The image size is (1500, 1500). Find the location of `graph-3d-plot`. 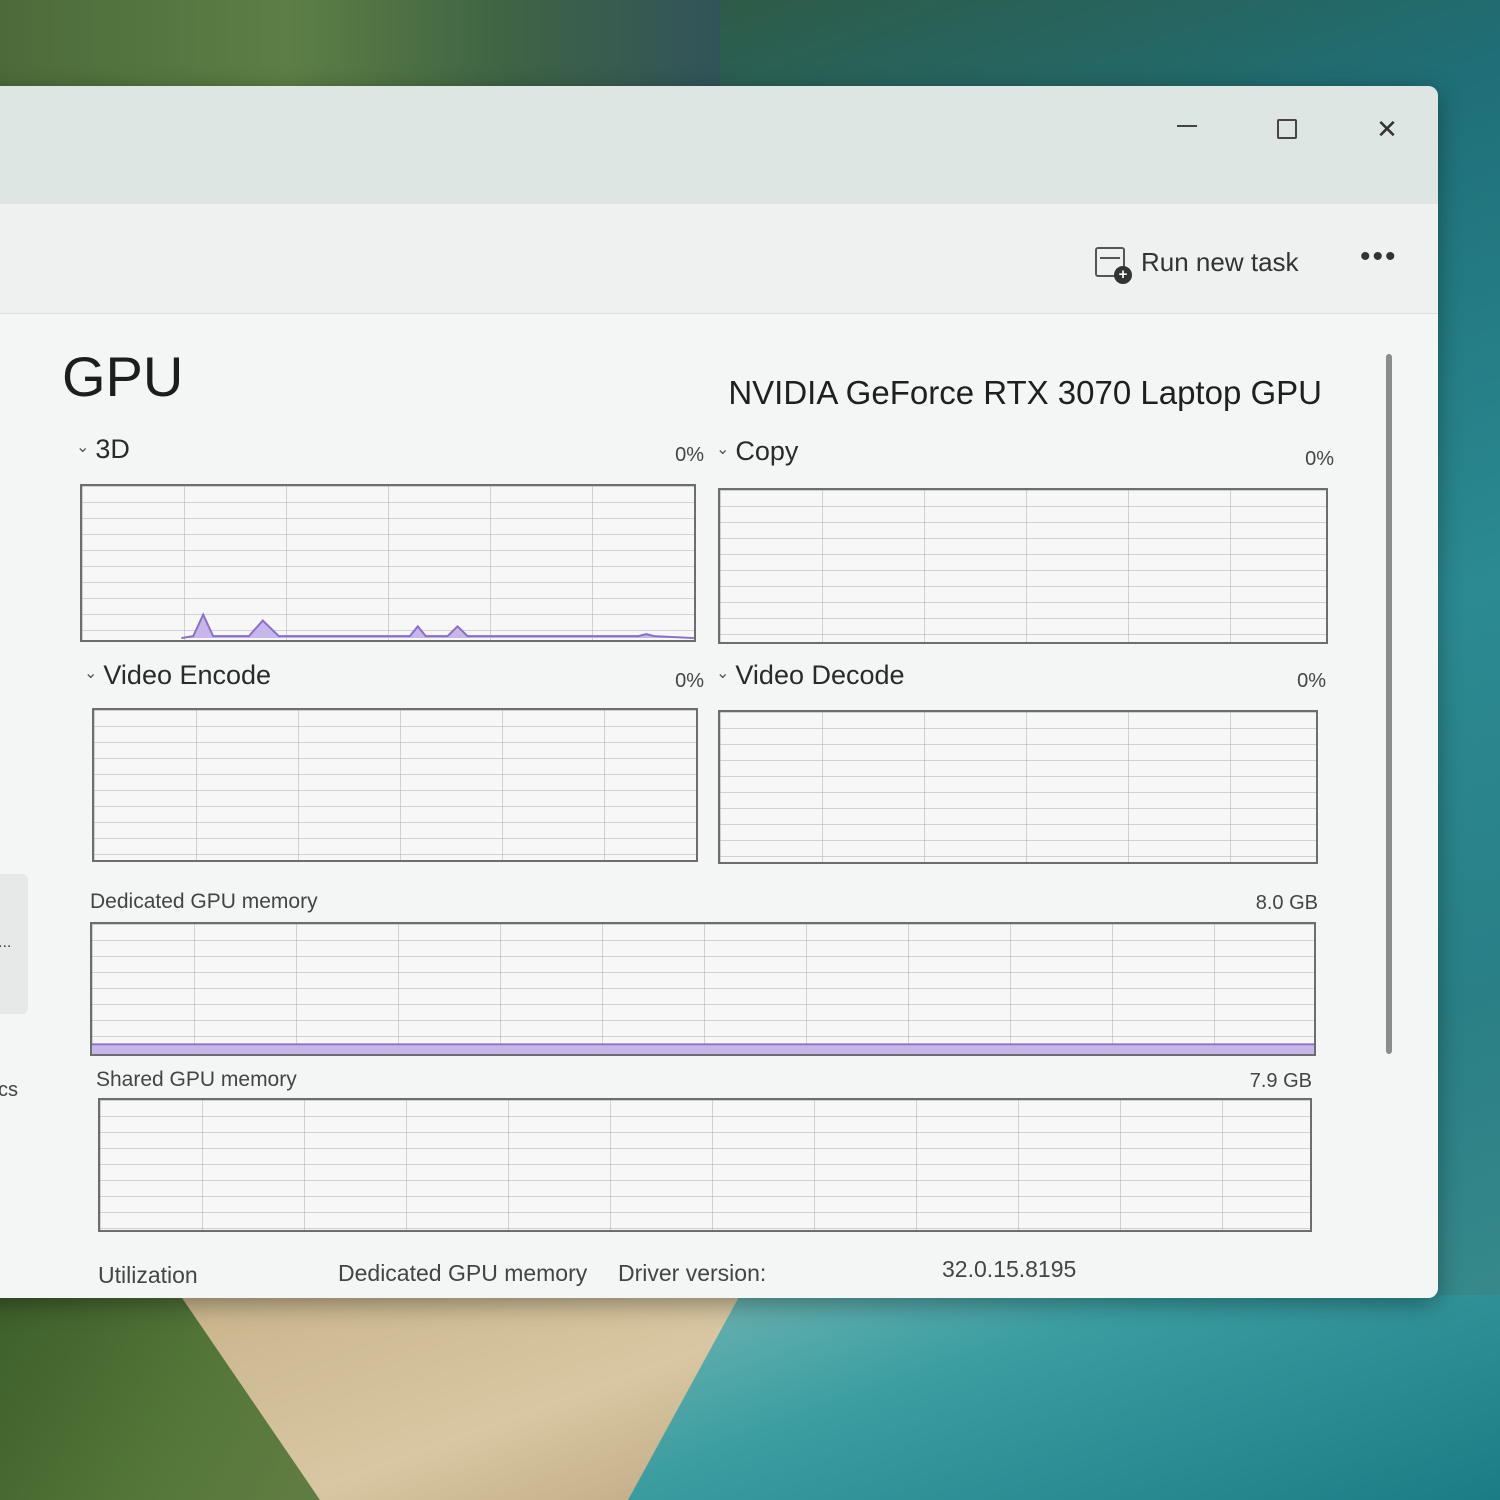

graph-3d-plot is located at coordinates (437, 626).